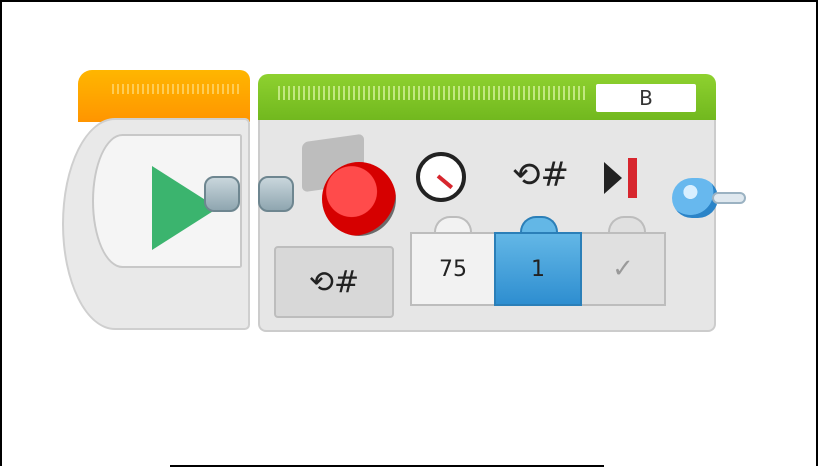 The image size is (821, 468). Describe the element at coordinates (359, 199) in the screenshot. I see `motor-hub` at that location.